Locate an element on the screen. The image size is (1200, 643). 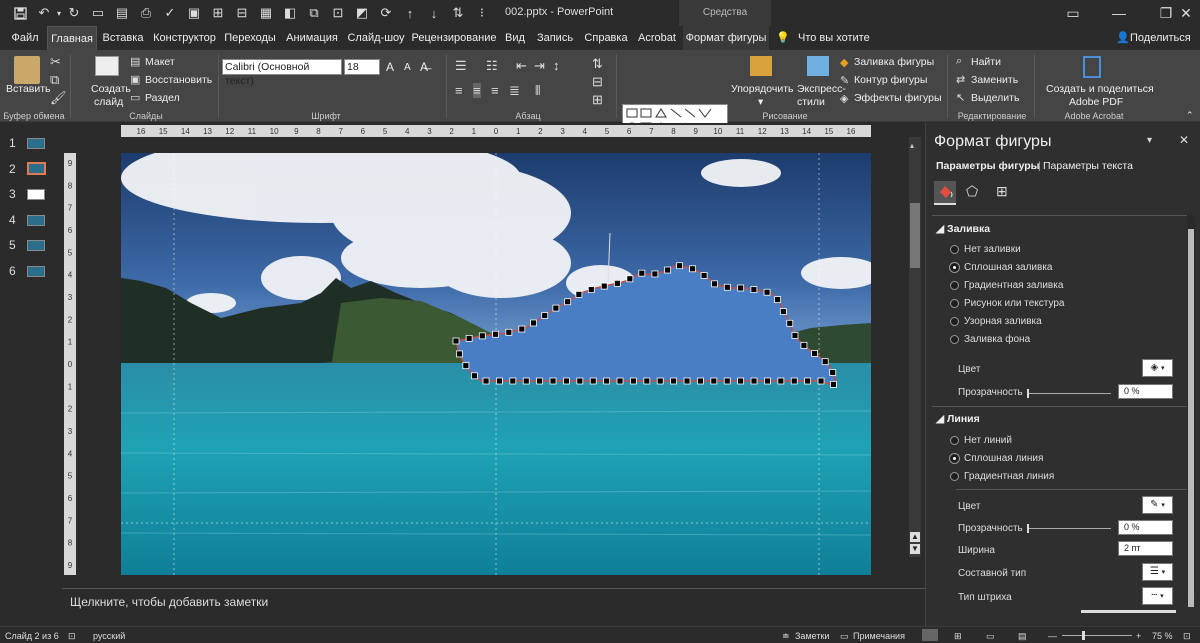
line-option-solid: Сплошная линия is located at coordinates (996, 458).